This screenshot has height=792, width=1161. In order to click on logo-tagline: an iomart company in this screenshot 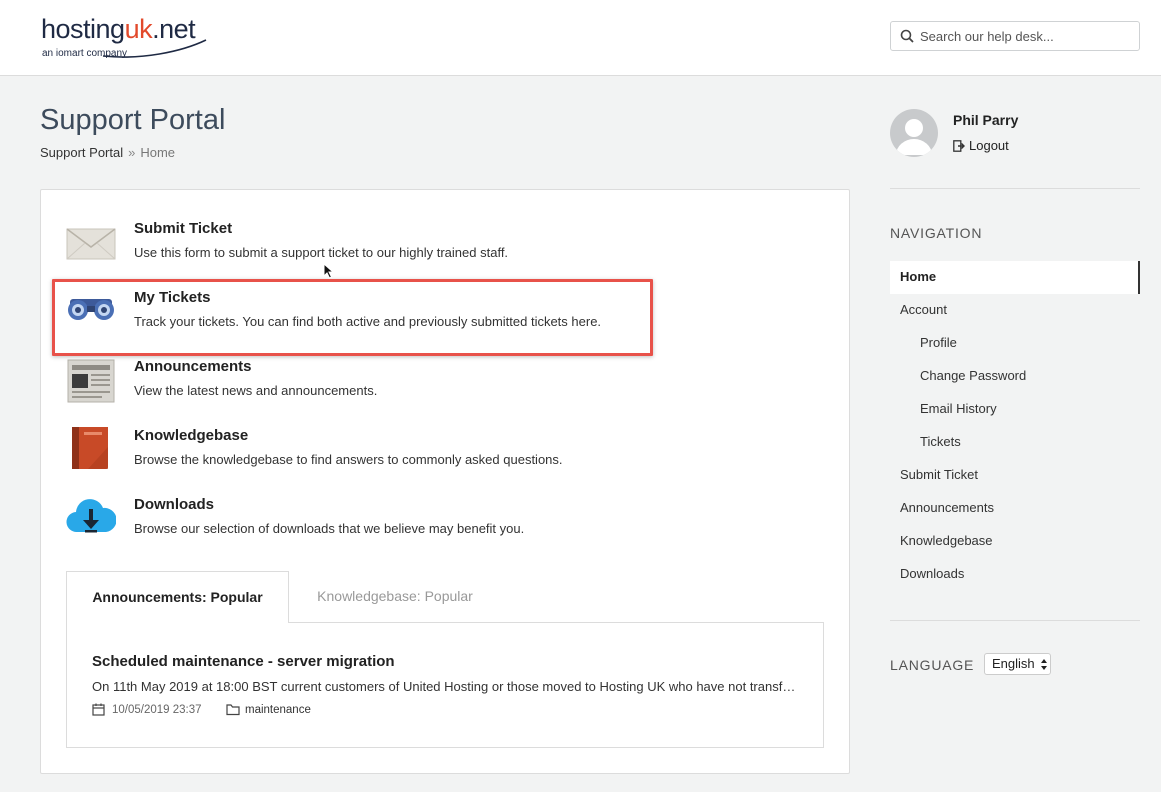, I will do `click(85, 53)`.